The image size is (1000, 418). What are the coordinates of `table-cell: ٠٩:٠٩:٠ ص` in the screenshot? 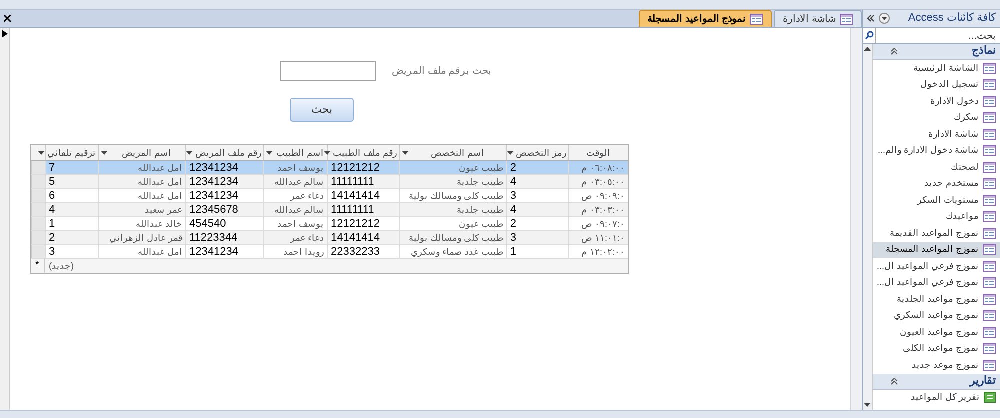 It's located at (598, 195).